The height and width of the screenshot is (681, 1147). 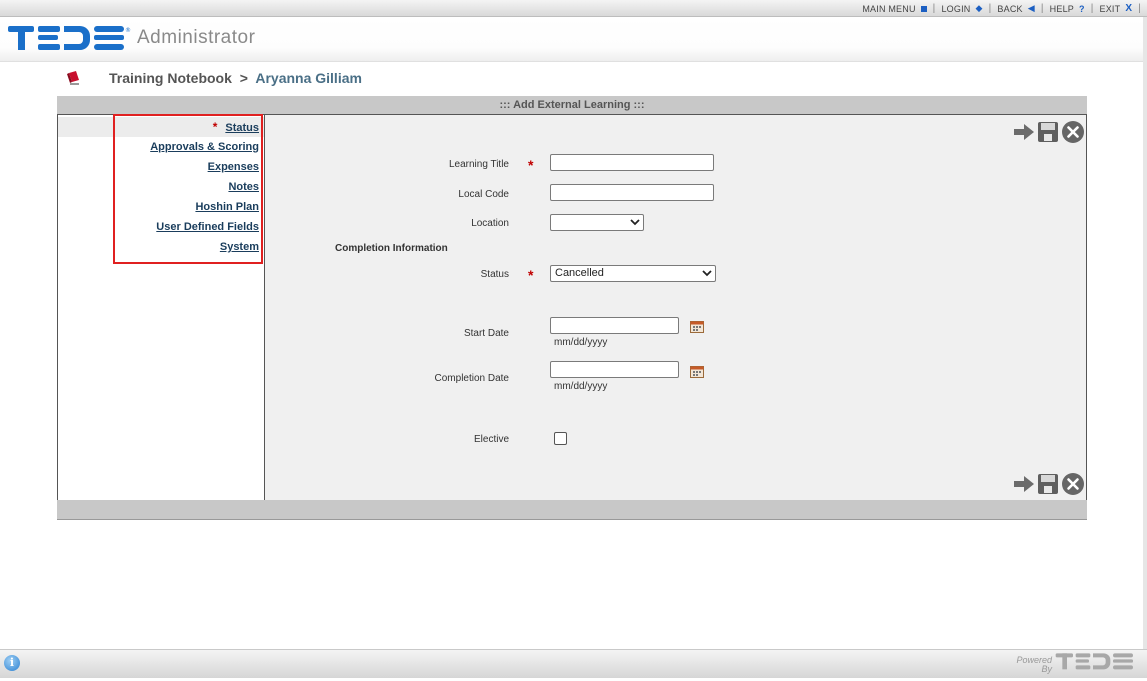 What do you see at coordinates (956, 8) in the screenshot?
I see `login-label: LOGIN` at bounding box center [956, 8].